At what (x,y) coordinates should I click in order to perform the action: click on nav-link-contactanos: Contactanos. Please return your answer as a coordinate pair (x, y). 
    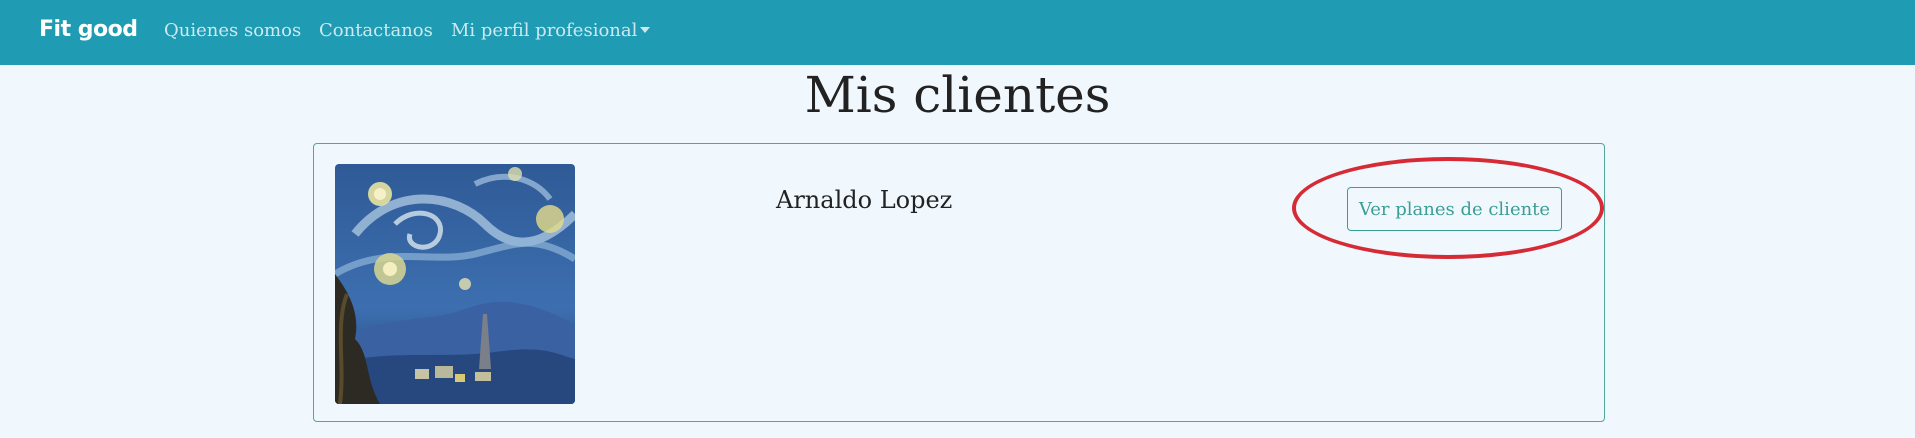
    Looking at the image, I should click on (376, 30).